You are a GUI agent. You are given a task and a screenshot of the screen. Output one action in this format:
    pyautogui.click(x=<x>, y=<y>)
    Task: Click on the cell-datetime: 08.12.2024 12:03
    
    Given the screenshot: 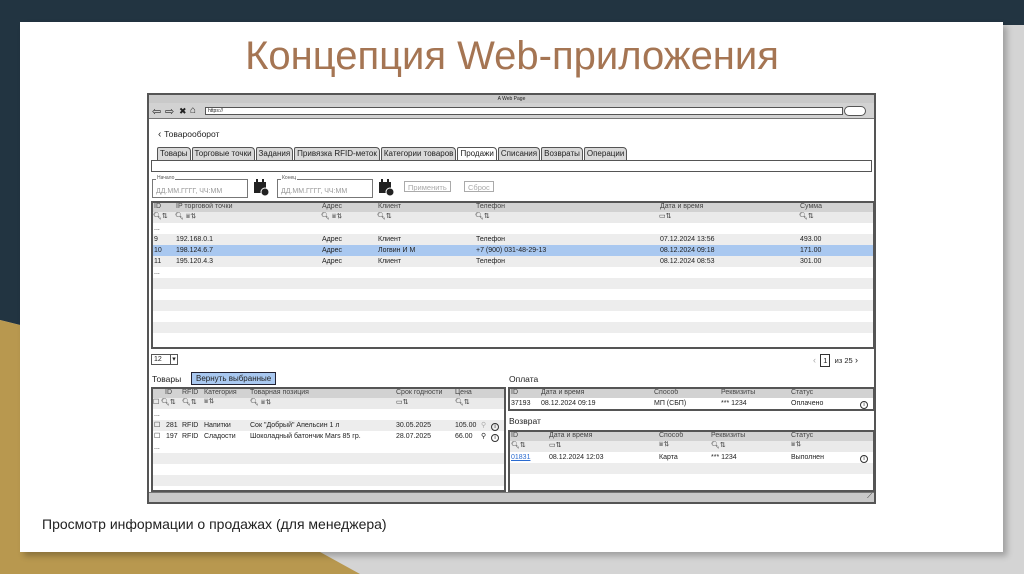 What is the action you would take?
    pyautogui.click(x=576, y=457)
    